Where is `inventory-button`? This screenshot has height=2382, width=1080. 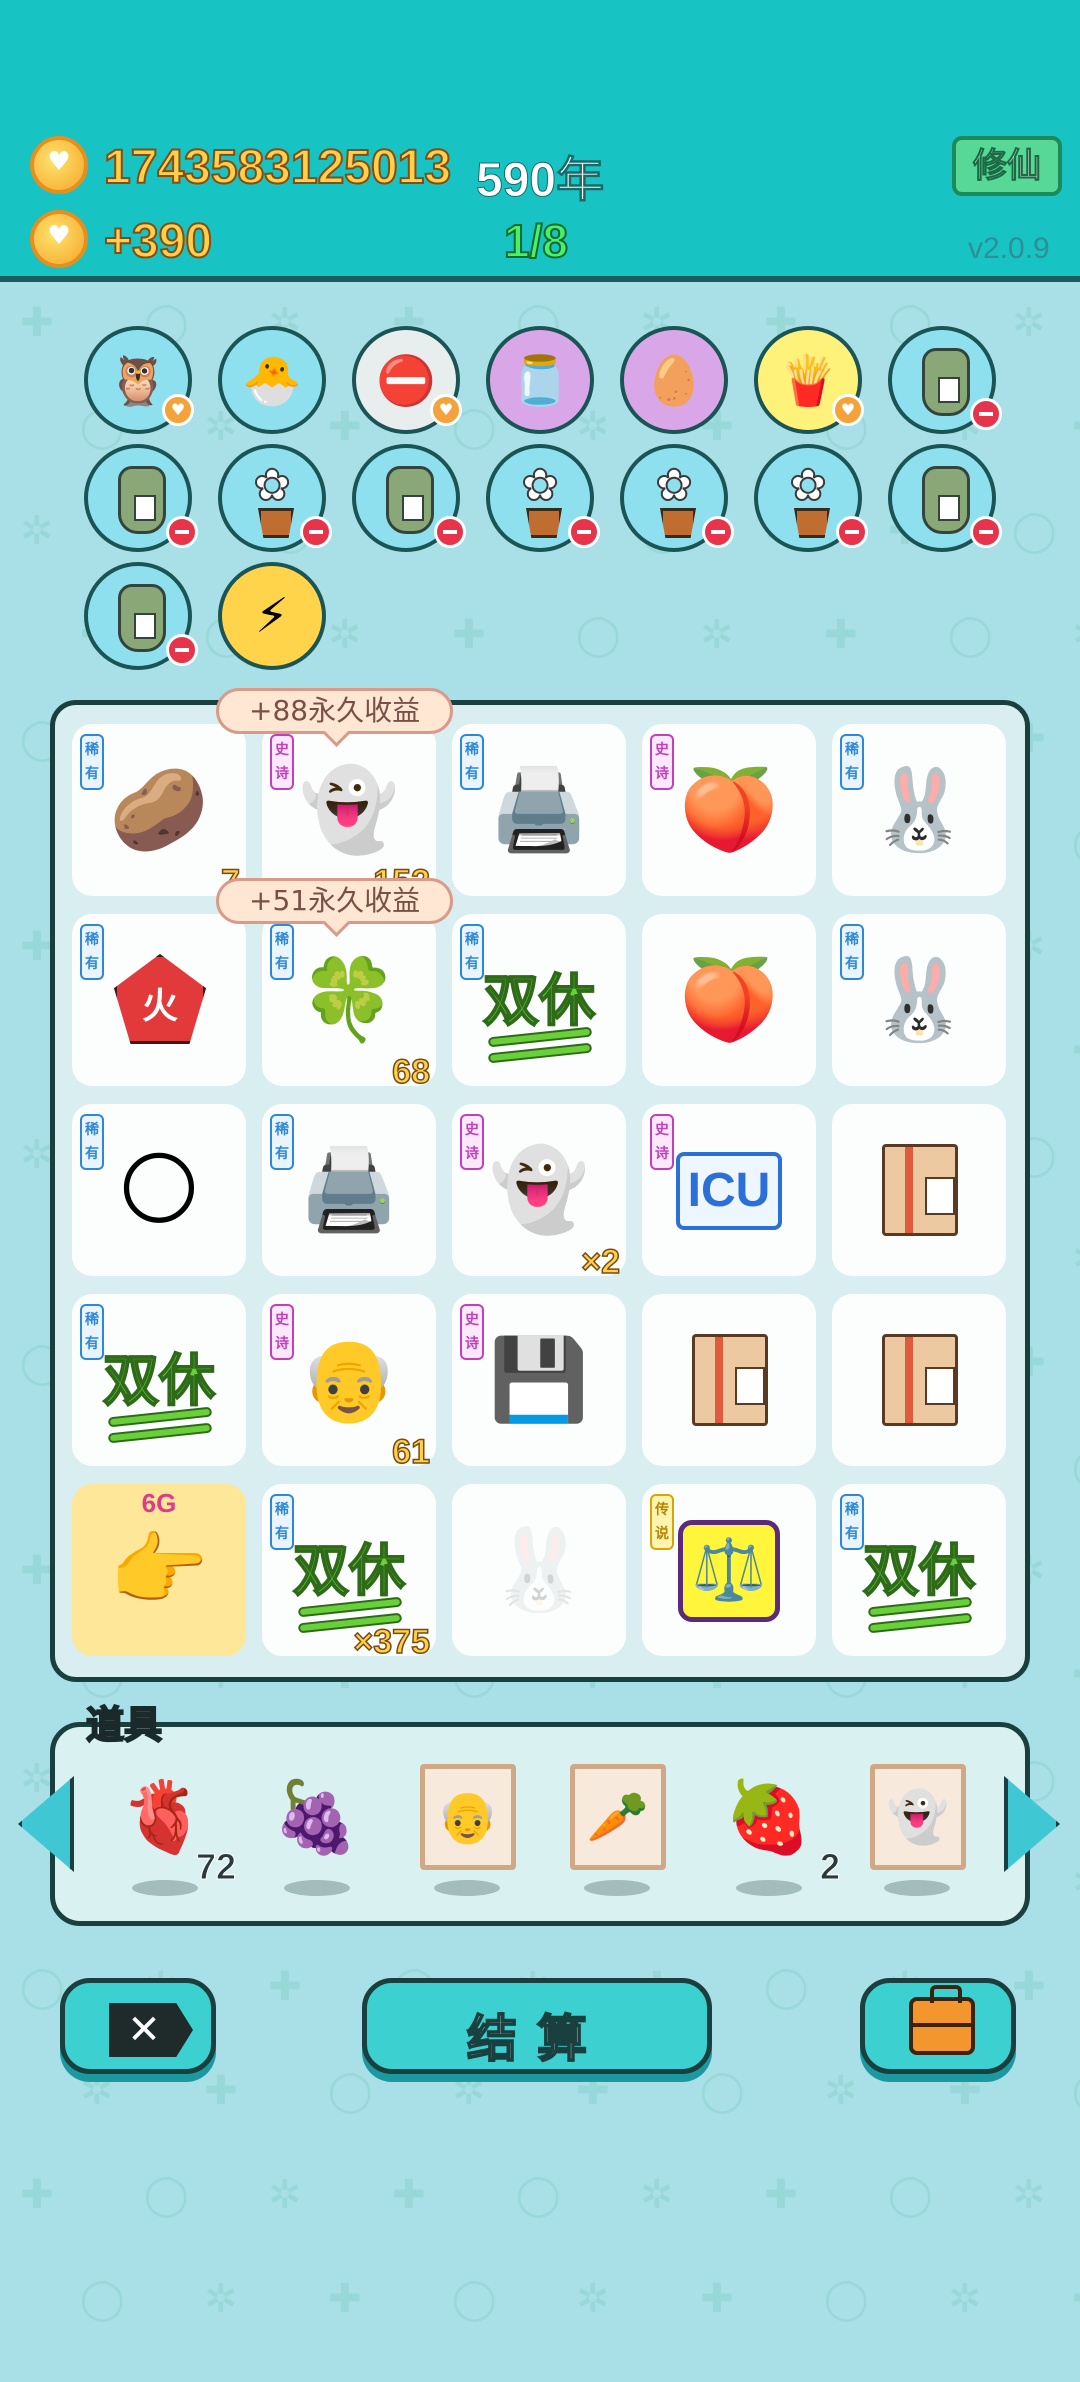 inventory-button is located at coordinates (938, 2026).